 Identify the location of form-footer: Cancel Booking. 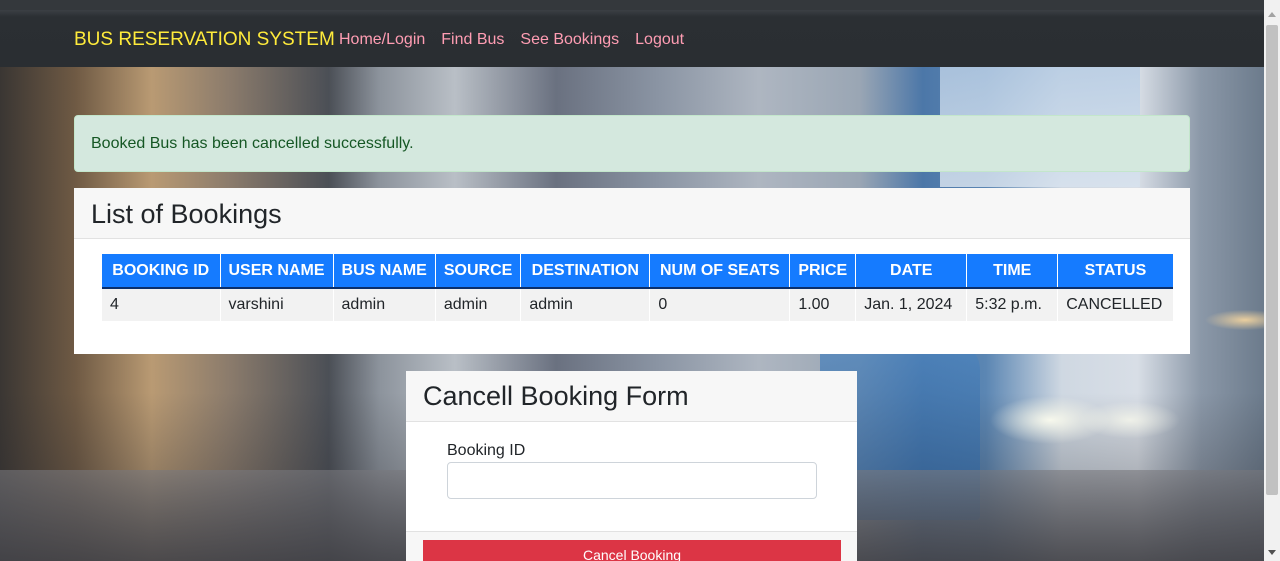
(631, 546).